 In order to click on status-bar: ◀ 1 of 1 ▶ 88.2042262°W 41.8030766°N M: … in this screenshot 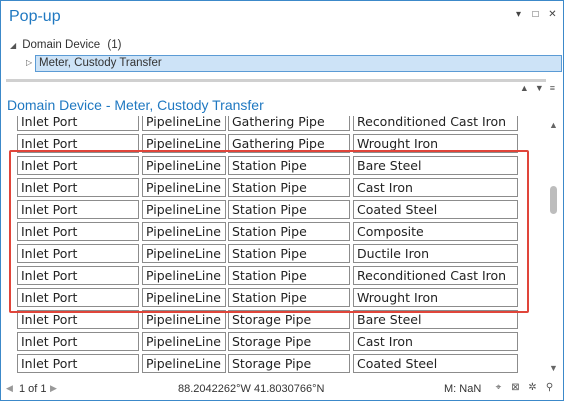, I will do `click(283, 390)`.